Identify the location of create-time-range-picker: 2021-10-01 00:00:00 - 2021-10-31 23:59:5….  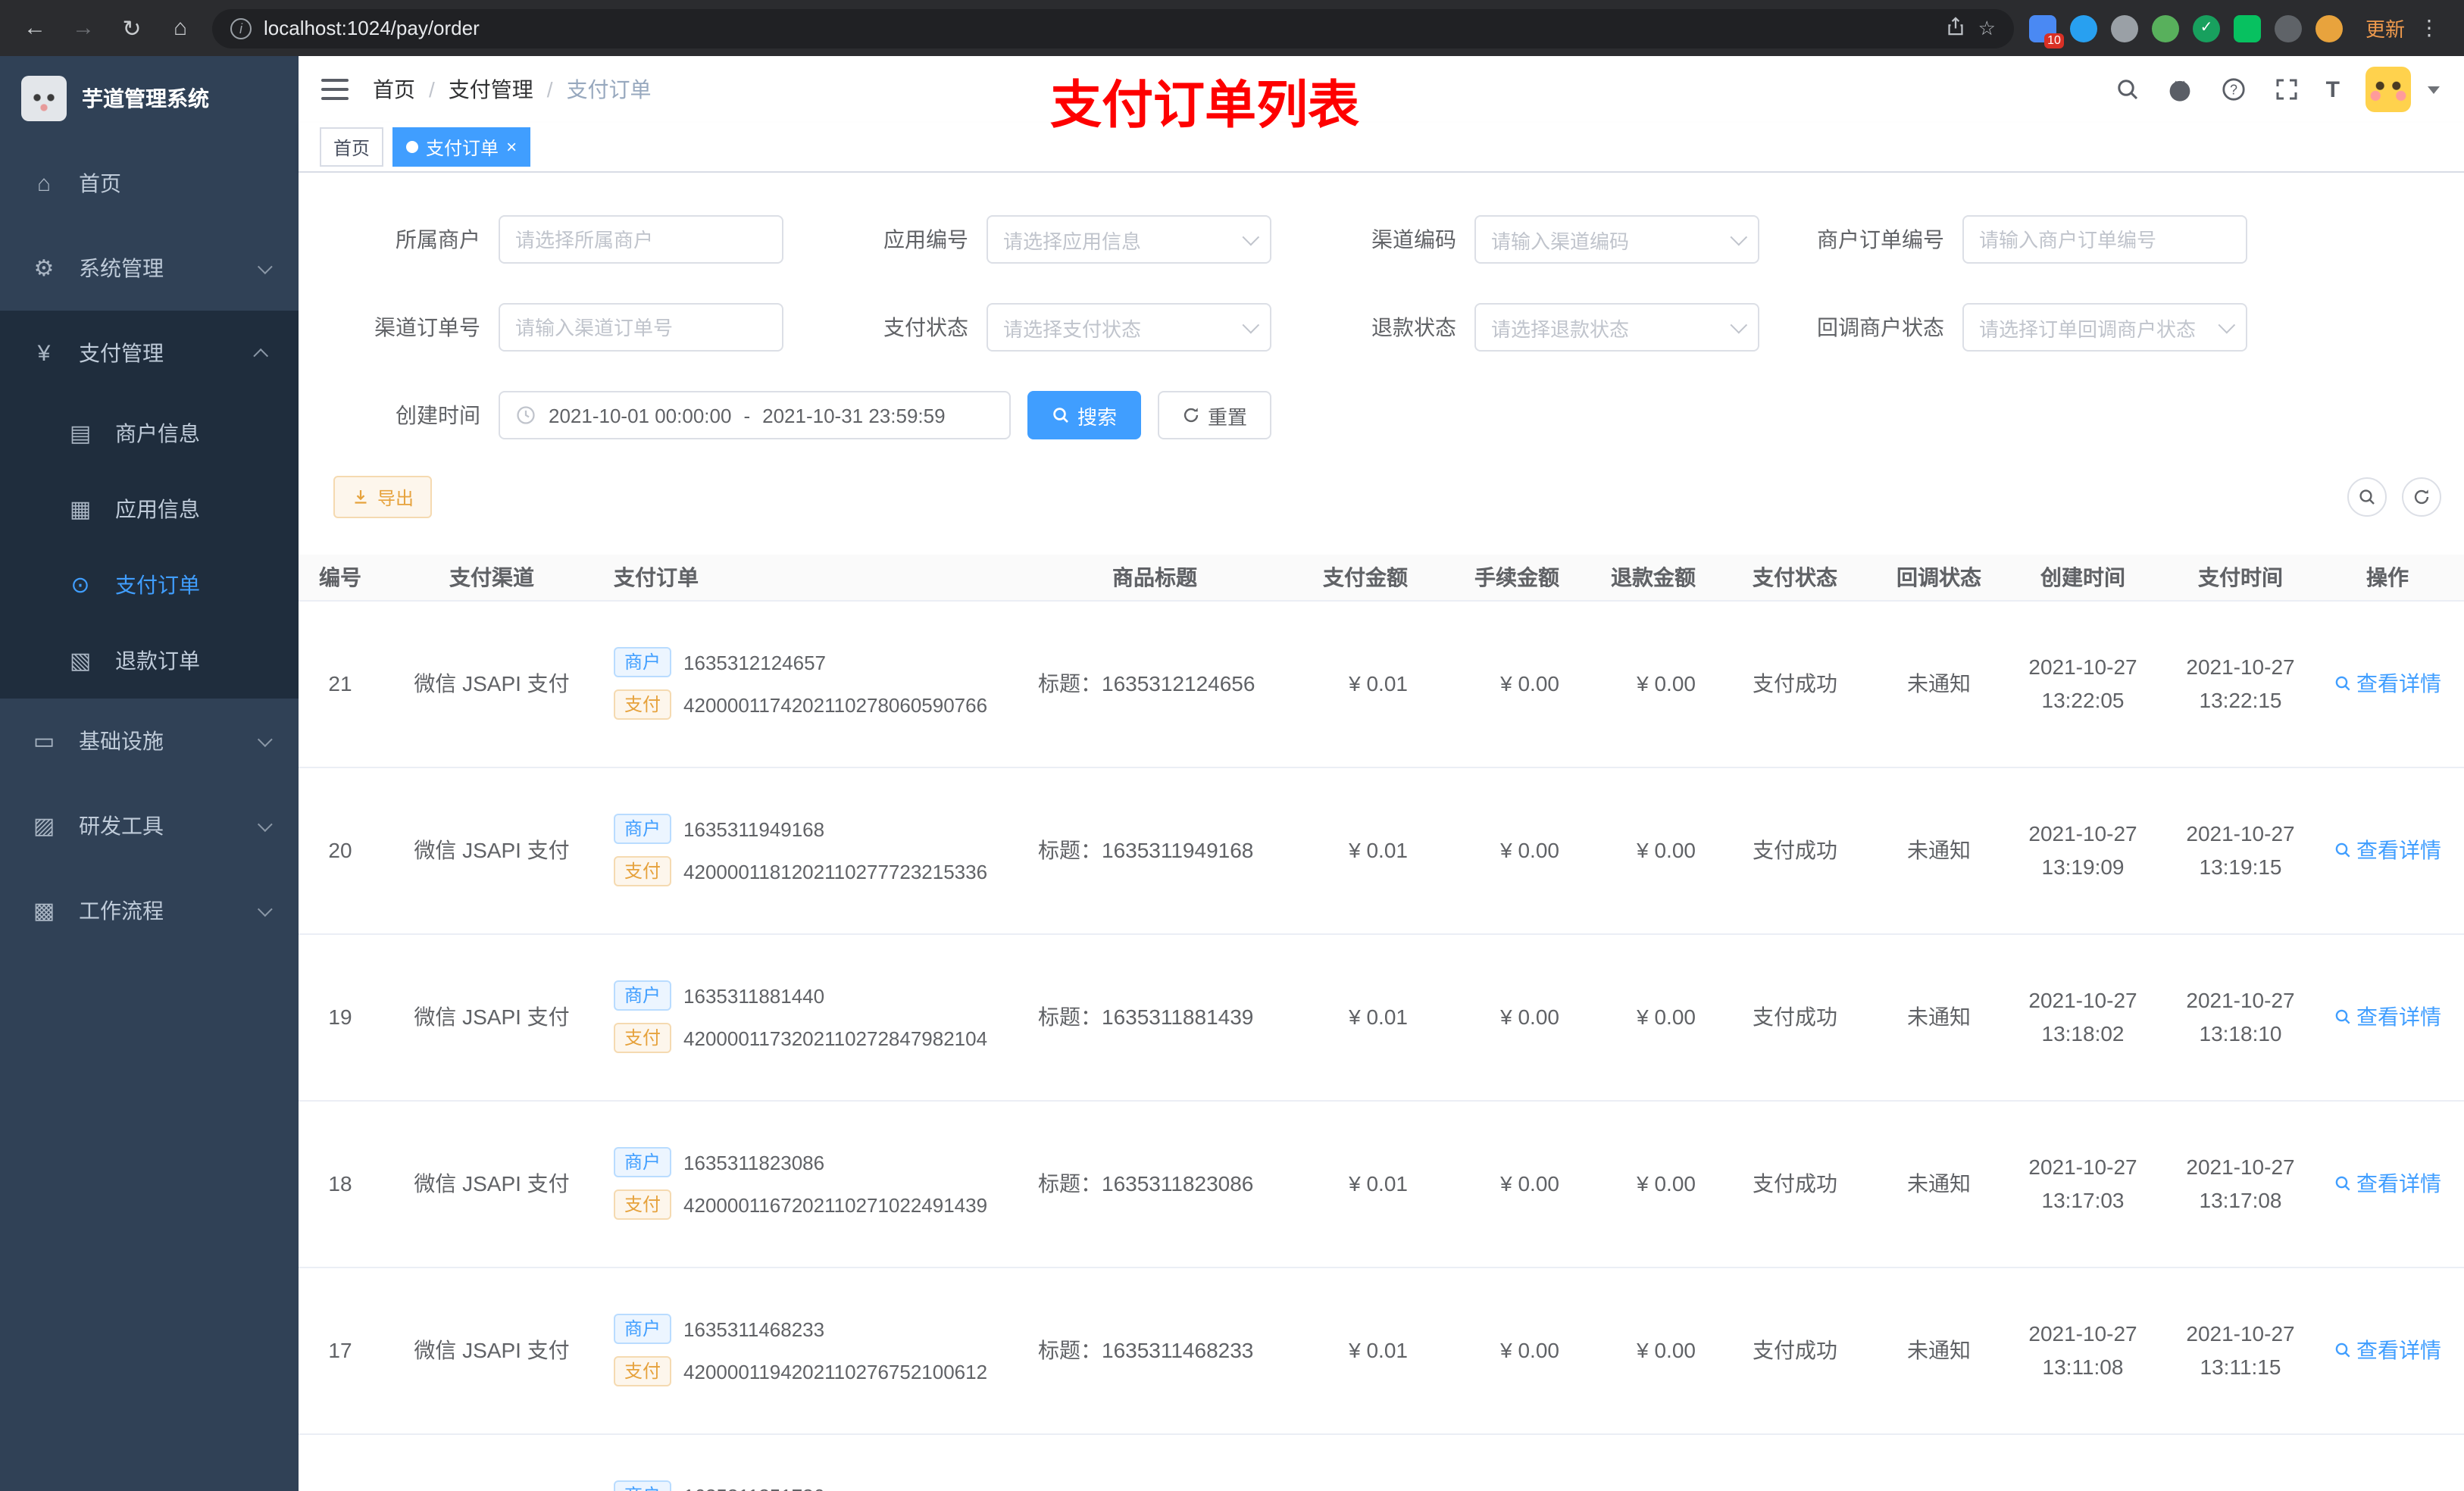
(755, 415).